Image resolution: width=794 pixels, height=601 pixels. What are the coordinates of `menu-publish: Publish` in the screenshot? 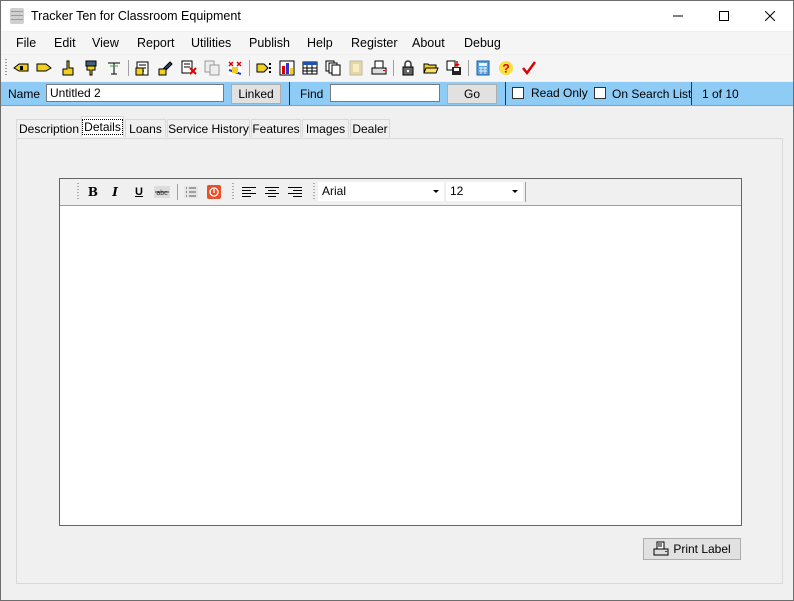 It's located at (269, 43).